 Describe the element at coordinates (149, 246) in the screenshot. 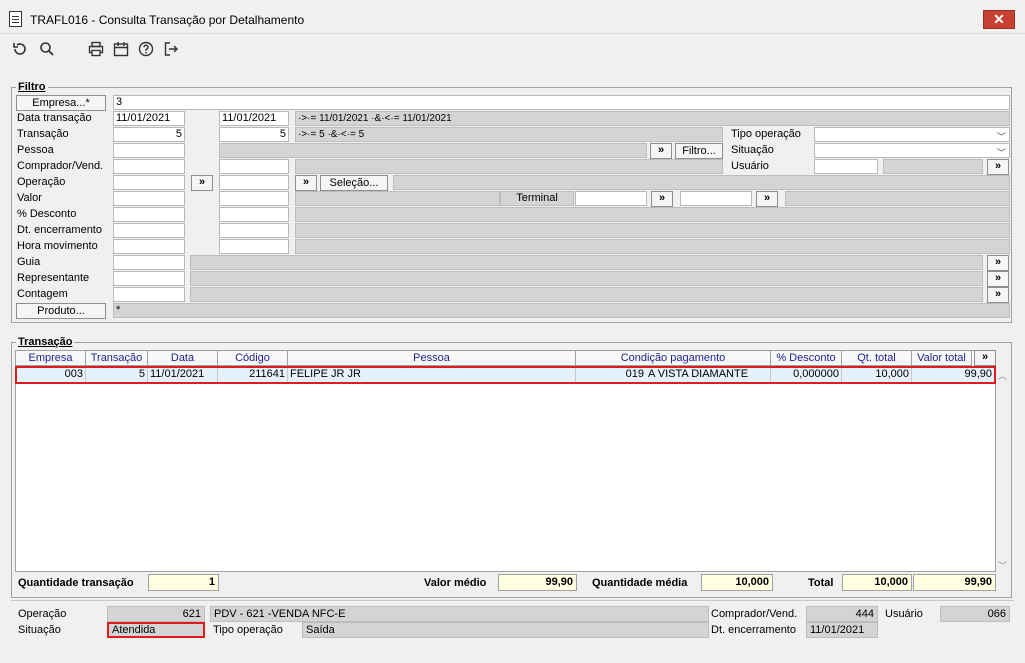

I see `hora-de-field` at that location.